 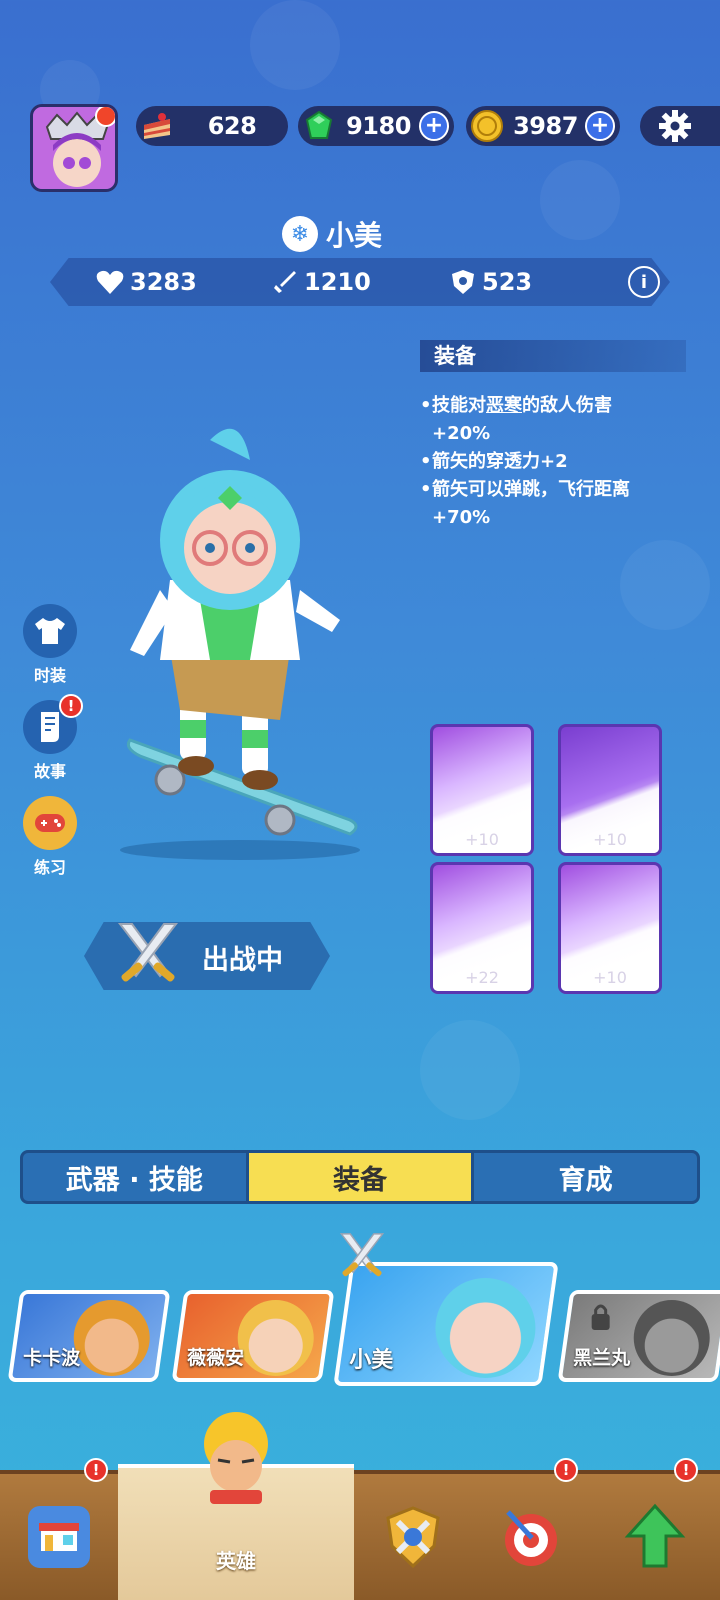 What do you see at coordinates (545, 126) in the screenshot?
I see `coin-count: 3987` at bounding box center [545, 126].